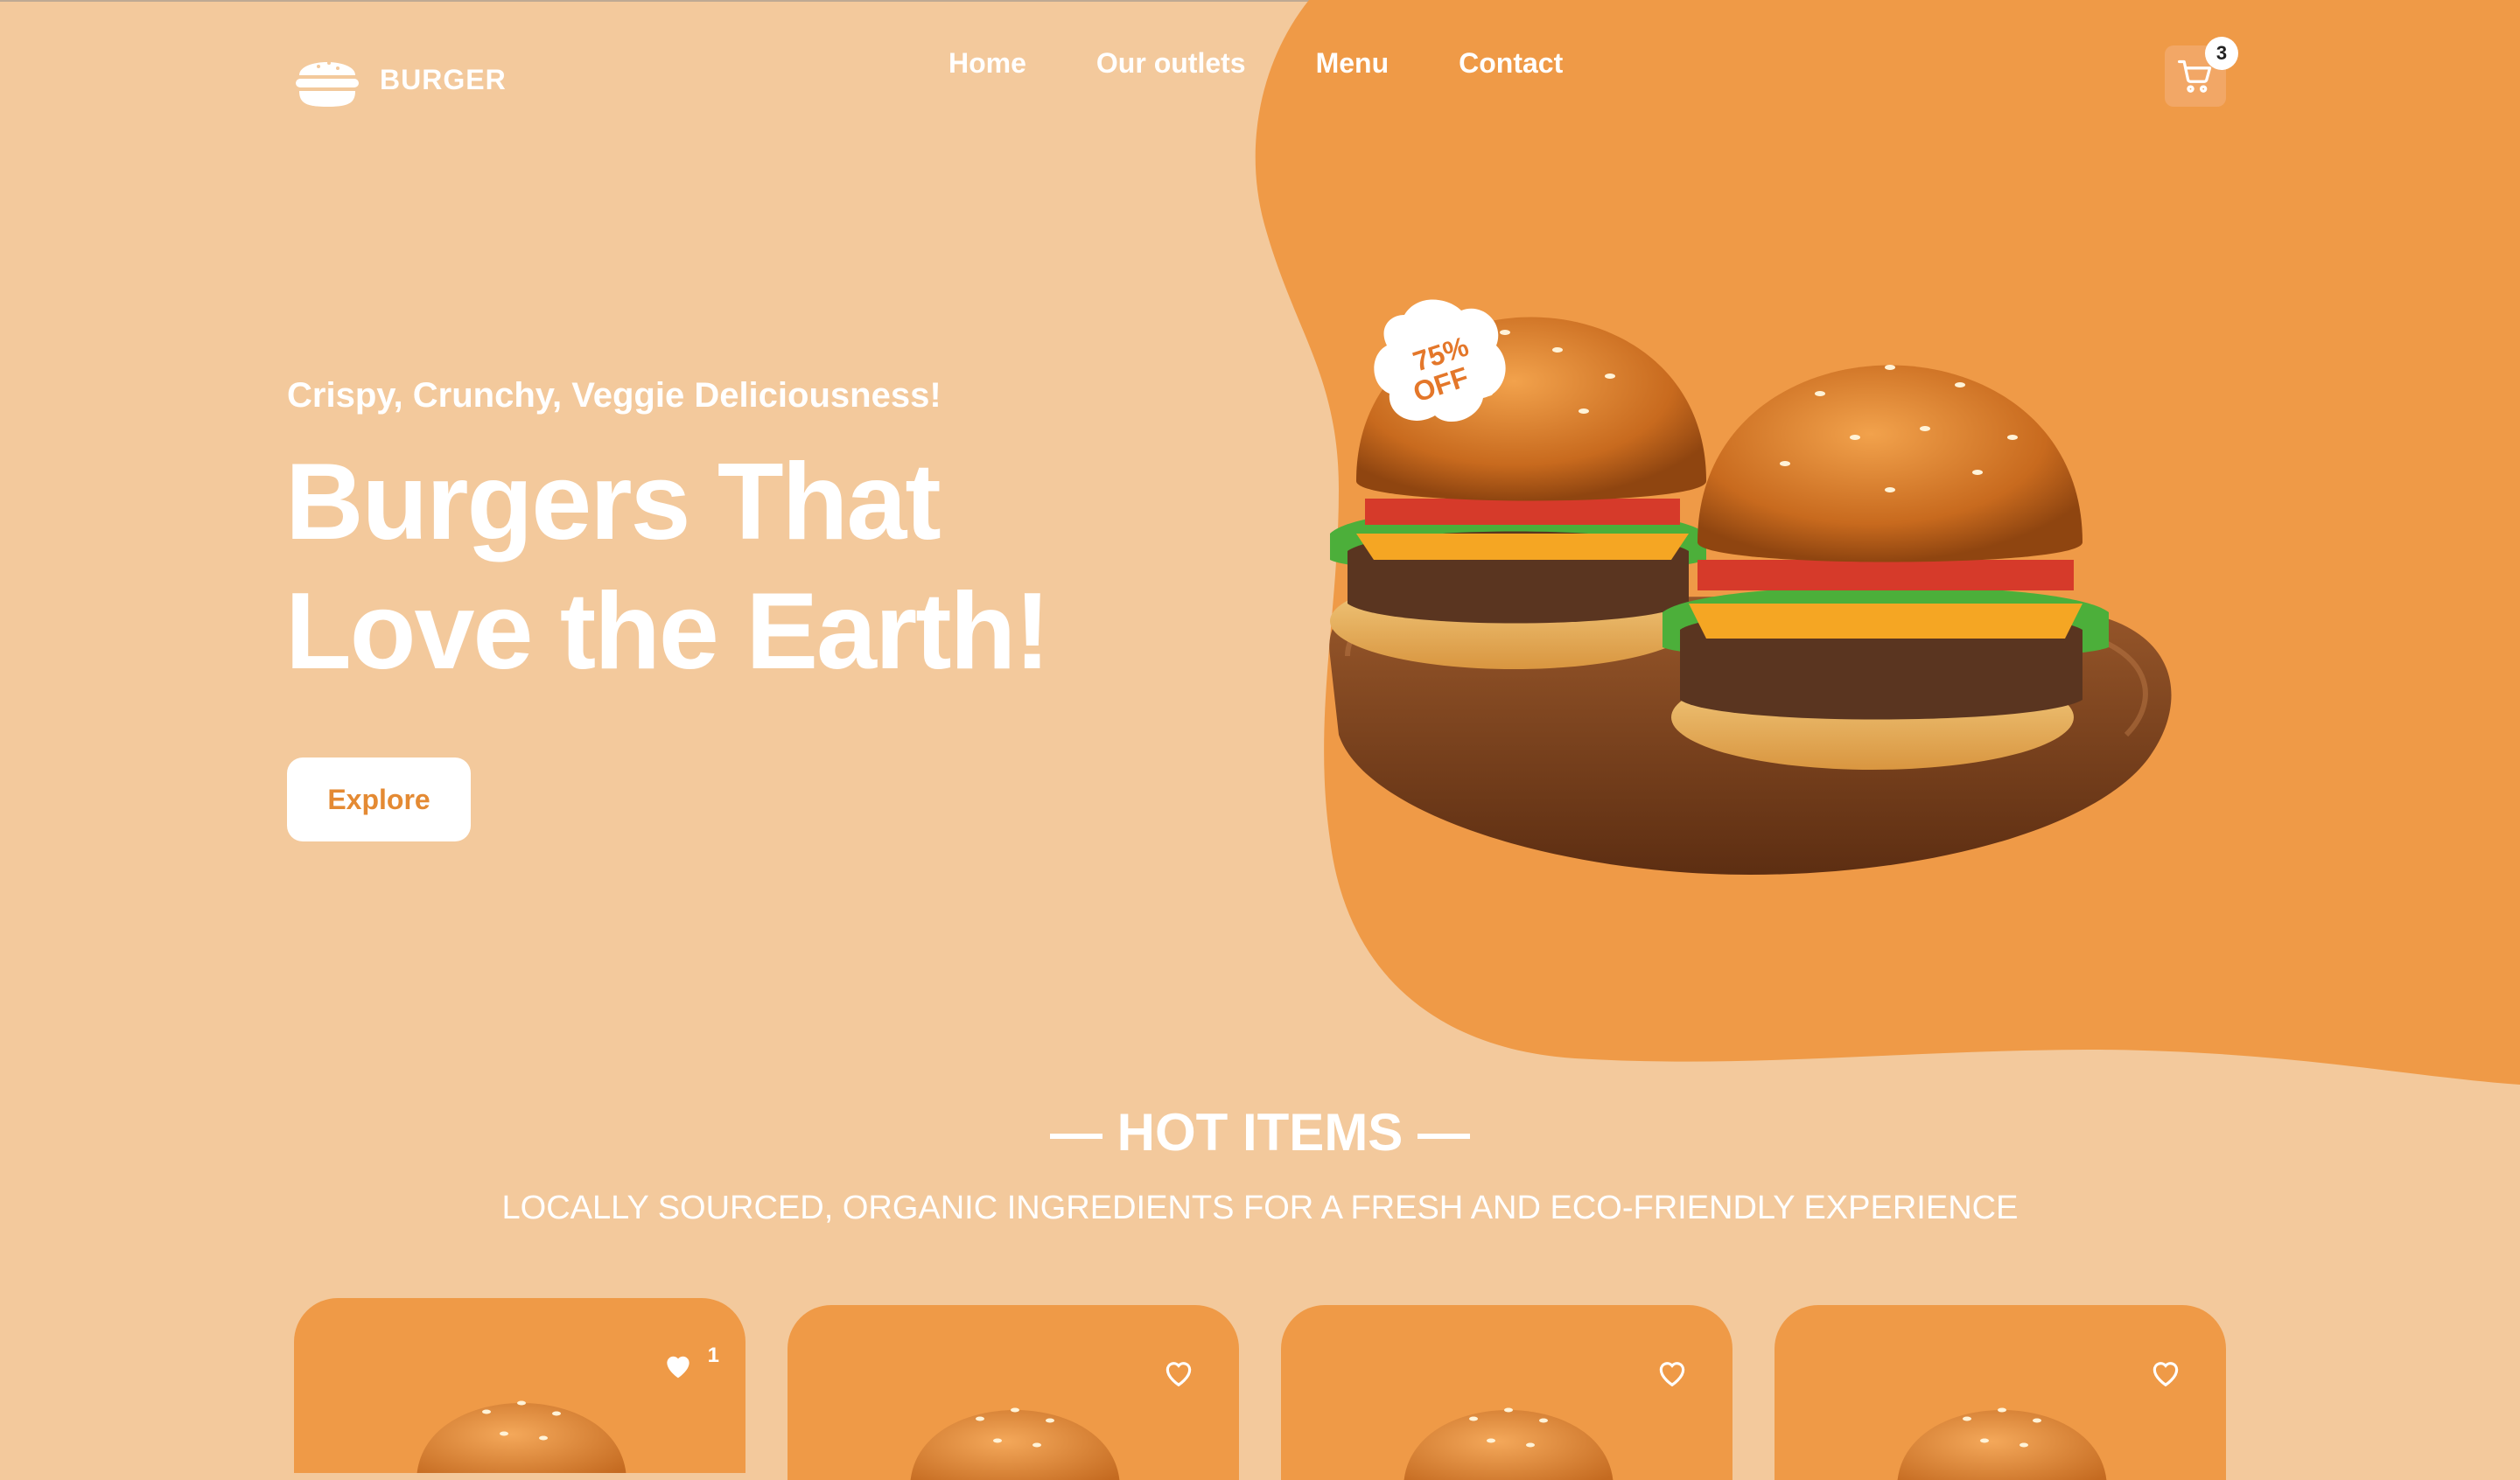 The height and width of the screenshot is (1480, 2520). What do you see at coordinates (1353, 64) in the screenshot?
I see `nav-menu: Menu` at bounding box center [1353, 64].